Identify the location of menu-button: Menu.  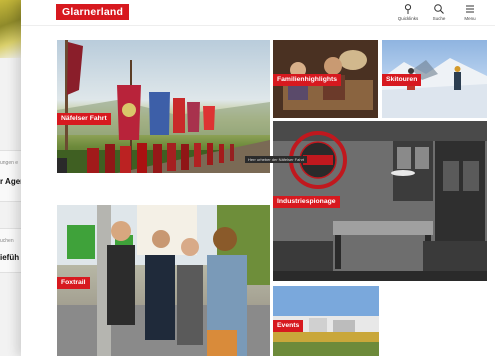
(470, 12).